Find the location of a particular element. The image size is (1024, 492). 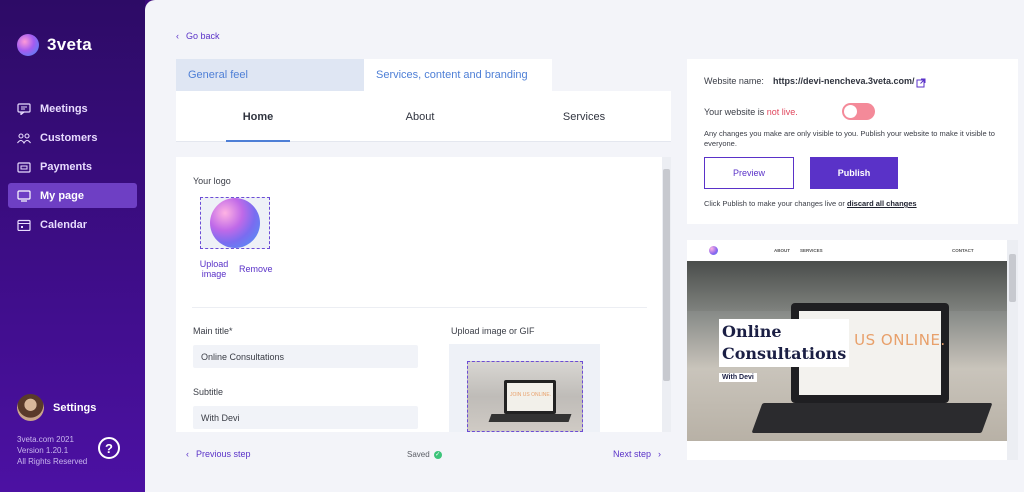

sidebar-item-label: Meetings is located at coordinates (64, 108).